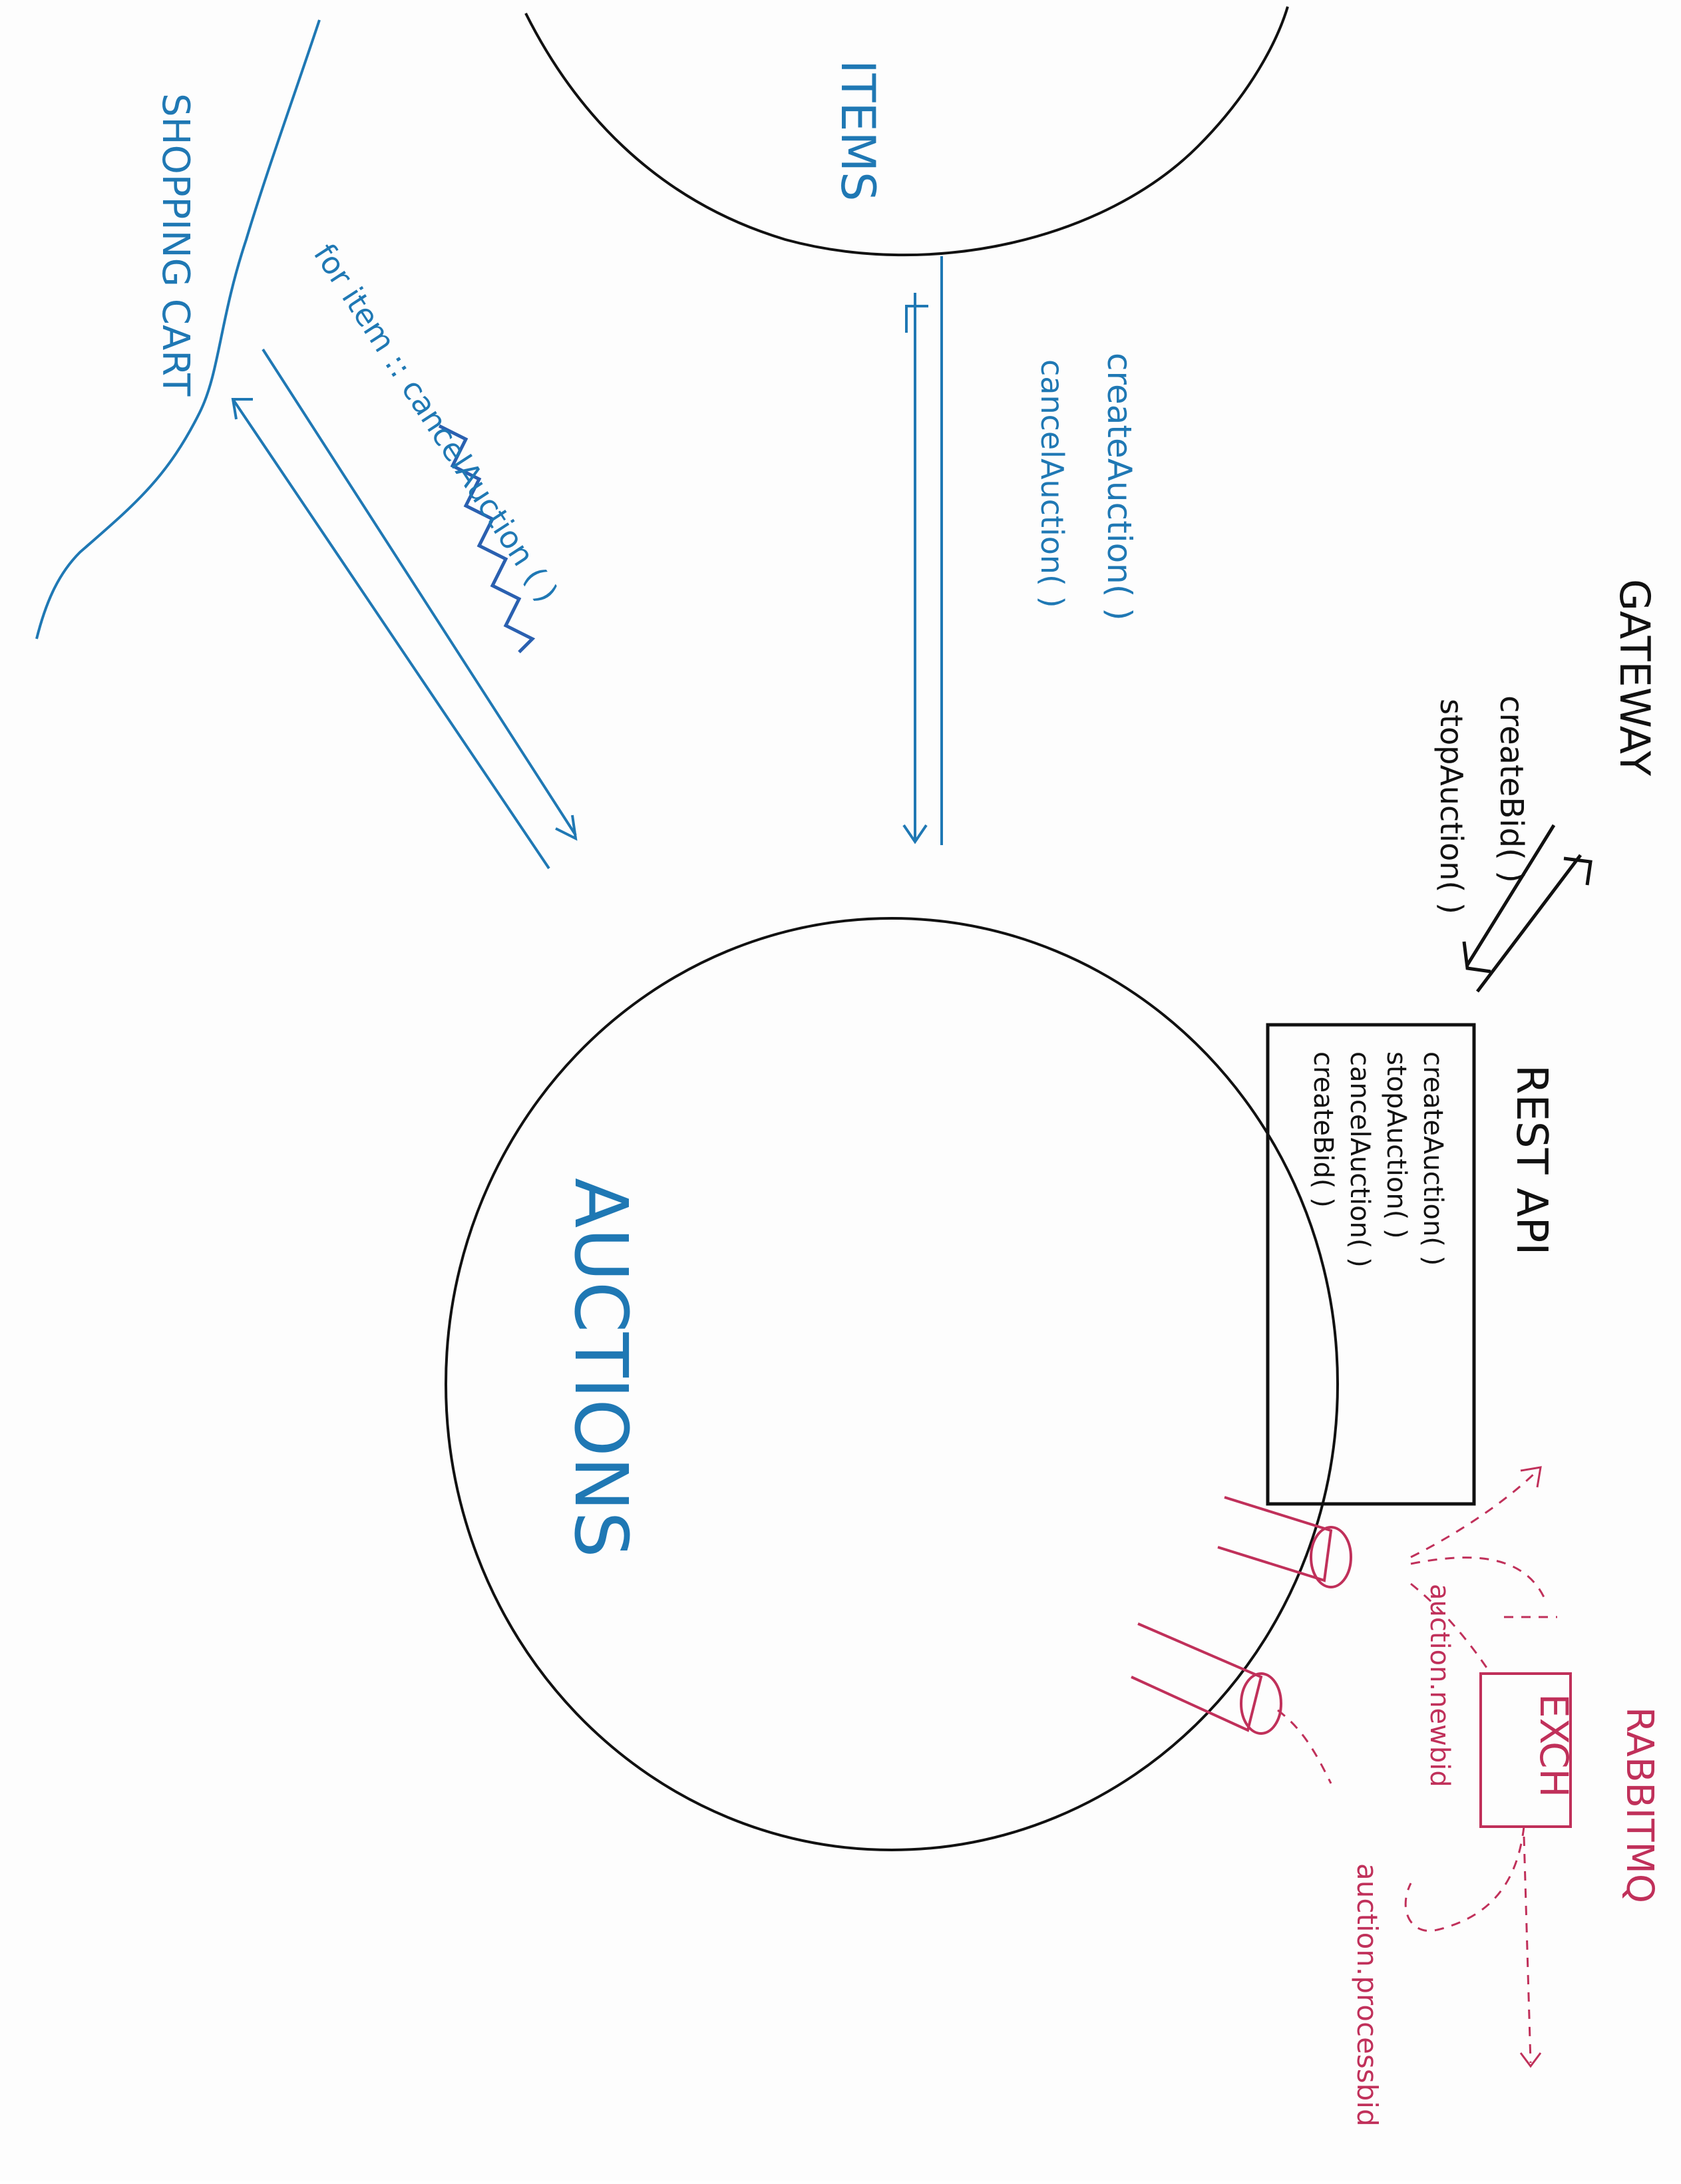 Image resolution: width=1681 pixels, height=2184 pixels. What do you see at coordinates (1367, 1995) in the screenshot?
I see `queue-process-bid-label: auction.processbid` at bounding box center [1367, 1995].